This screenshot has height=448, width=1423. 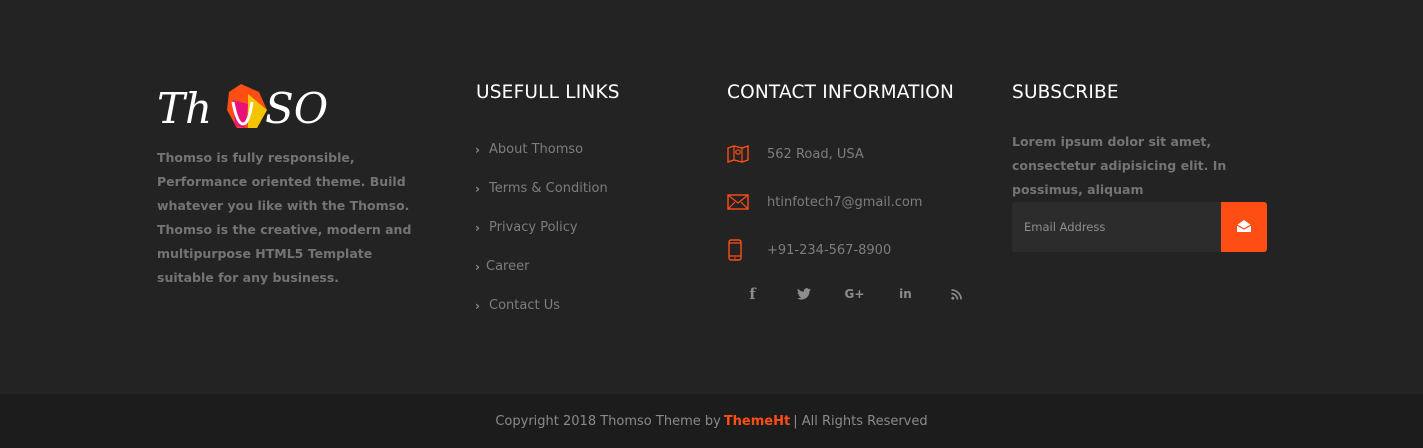 I want to click on contact-heading: CONTACT INFORMATION, so click(x=841, y=92).